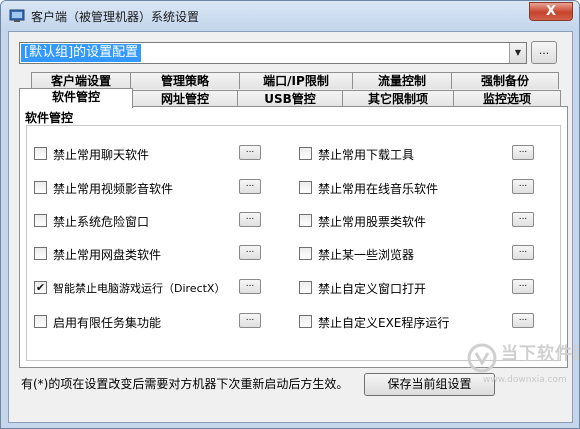  I want to click on option-block-games: ✔ 智能禁止电脑游戏运行（DirectX）, so click(134, 288).